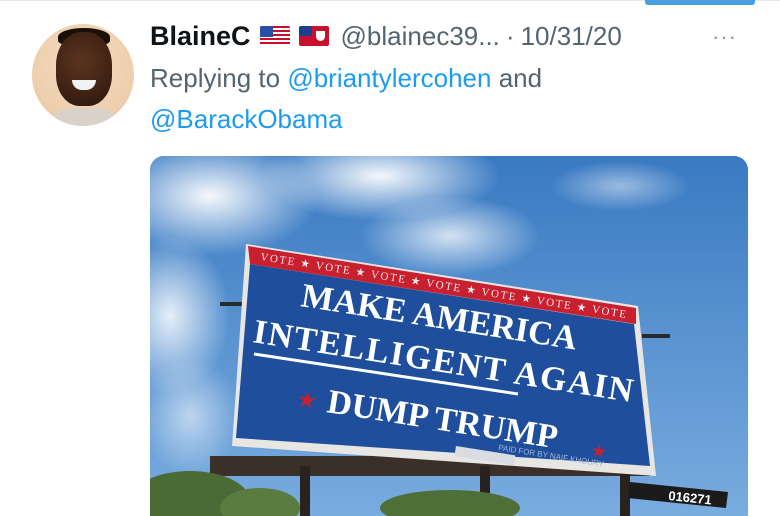 The height and width of the screenshot is (516, 780). Describe the element at coordinates (724, 37) in the screenshot. I see `more-options-icon: ···` at that location.